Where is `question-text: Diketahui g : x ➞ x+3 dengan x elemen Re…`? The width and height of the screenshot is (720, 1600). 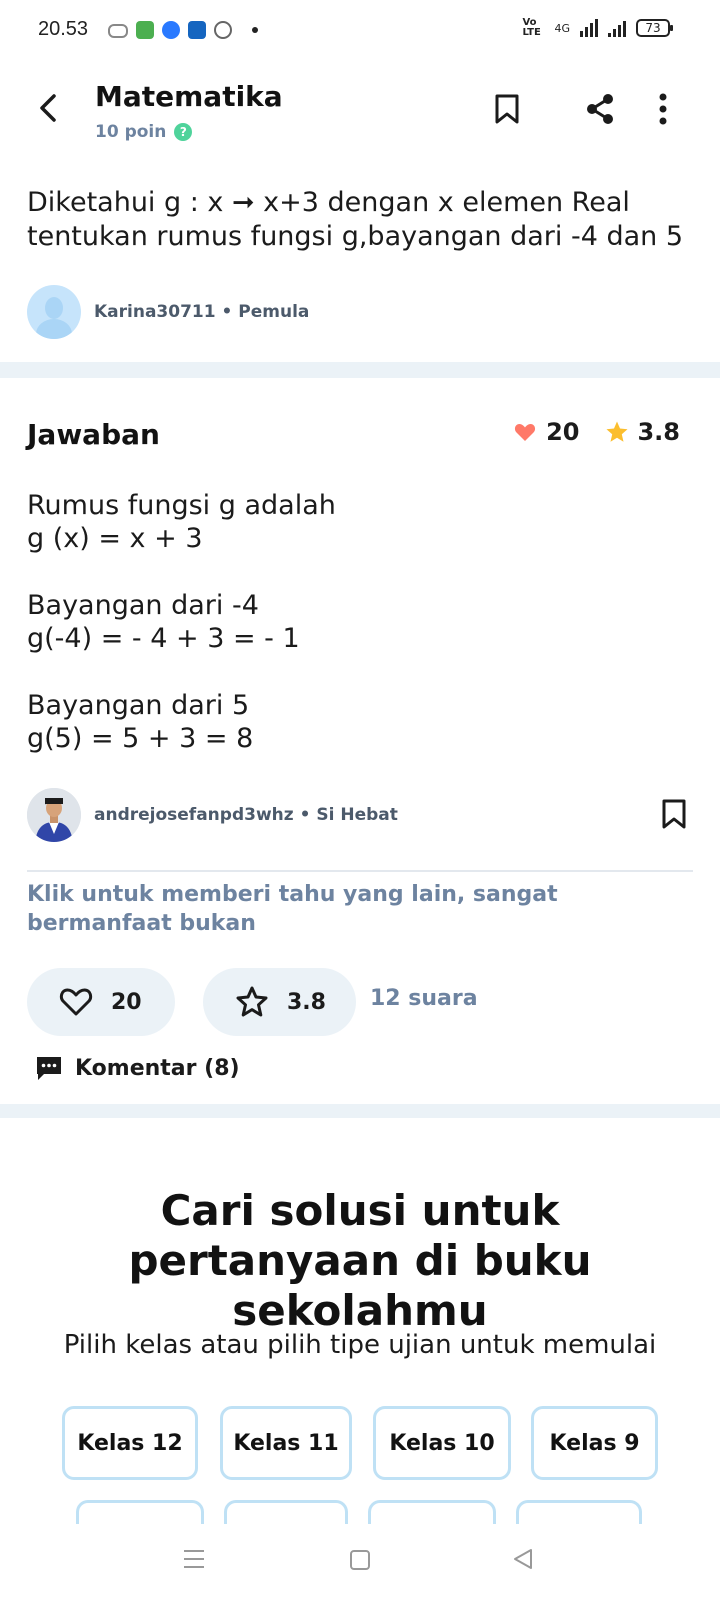 question-text: Diketahui g : x ➞ x+3 dengan x elemen Re… is located at coordinates (355, 219).